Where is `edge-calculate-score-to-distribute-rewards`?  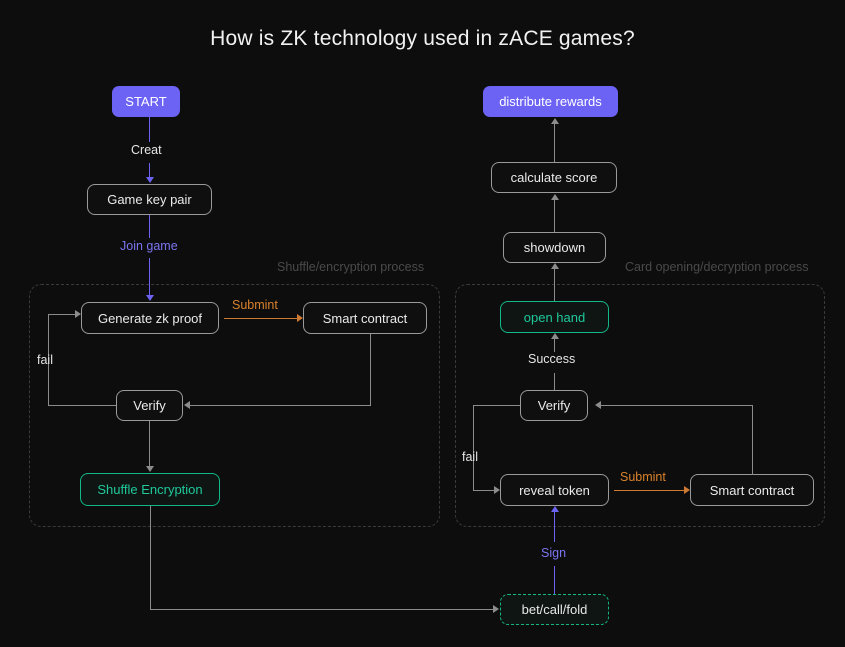
edge-calculate-score-to-distribute-rewards is located at coordinates (554, 143).